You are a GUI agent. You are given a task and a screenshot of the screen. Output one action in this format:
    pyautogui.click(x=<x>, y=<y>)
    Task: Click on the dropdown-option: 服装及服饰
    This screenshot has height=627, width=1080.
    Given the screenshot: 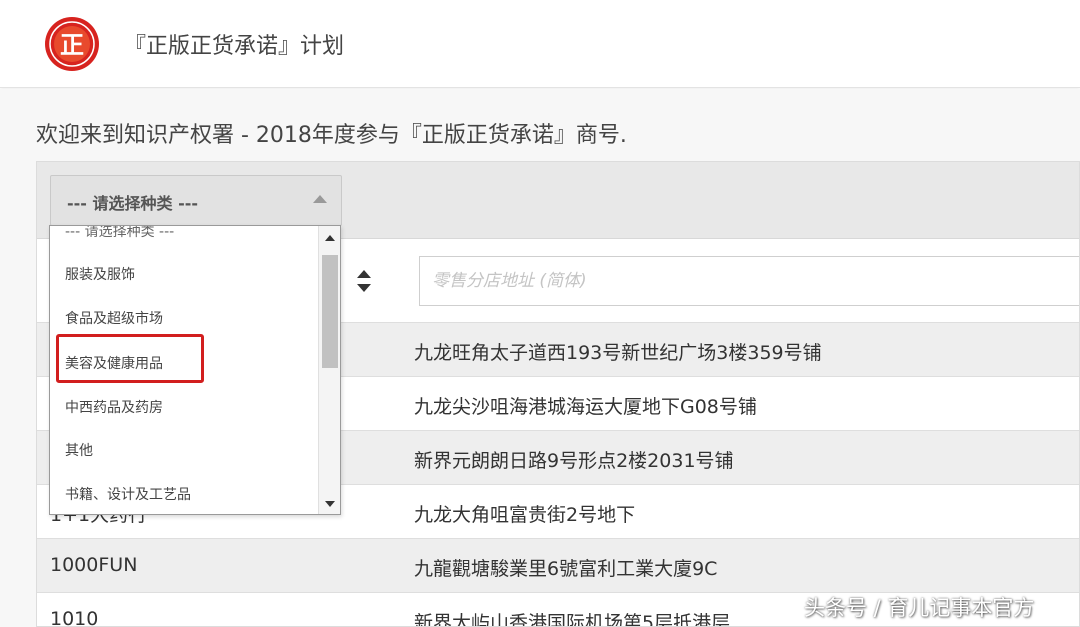 What is the action you would take?
    pyautogui.click(x=100, y=274)
    